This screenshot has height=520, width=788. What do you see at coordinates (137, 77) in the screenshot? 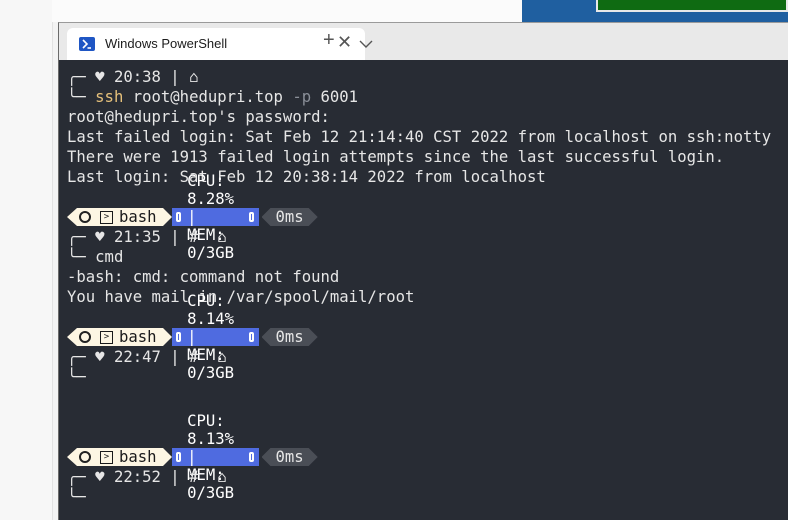
I see `prompt-time: 20:38` at bounding box center [137, 77].